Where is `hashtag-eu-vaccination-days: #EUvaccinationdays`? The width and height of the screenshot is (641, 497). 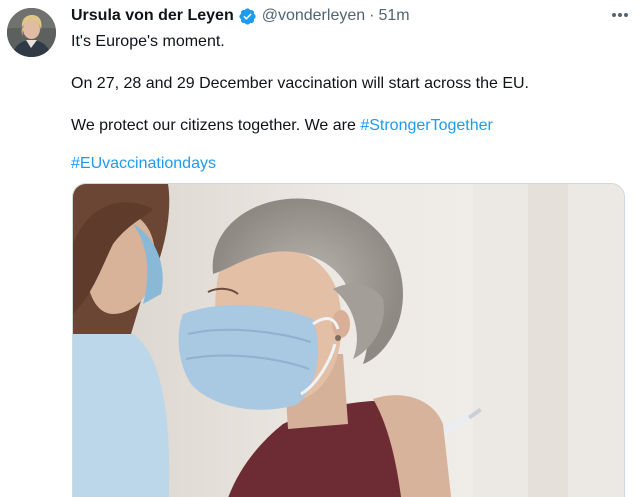 hashtag-eu-vaccination-days: #EUvaccinationdays is located at coordinates (143, 163).